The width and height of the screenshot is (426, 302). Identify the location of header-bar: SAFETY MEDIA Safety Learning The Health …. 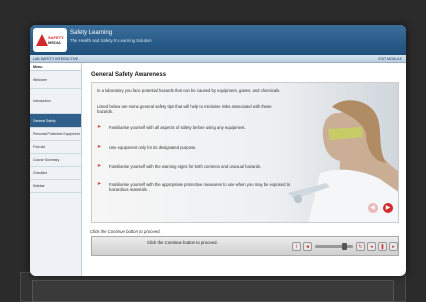
(218, 40).